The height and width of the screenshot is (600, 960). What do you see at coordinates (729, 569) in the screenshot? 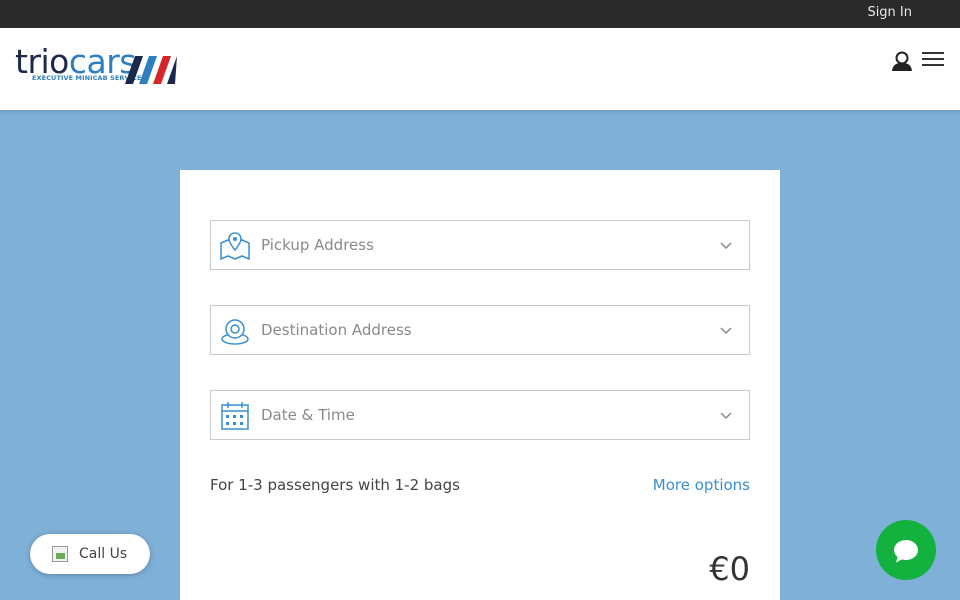
I see `price-display: €0` at bounding box center [729, 569].